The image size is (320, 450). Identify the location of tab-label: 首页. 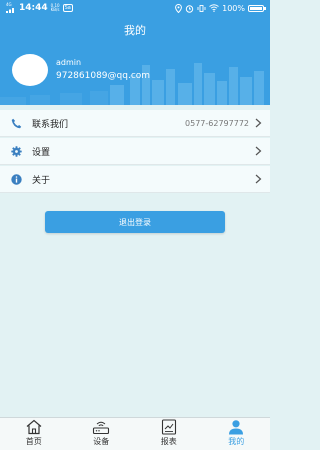
(33, 441).